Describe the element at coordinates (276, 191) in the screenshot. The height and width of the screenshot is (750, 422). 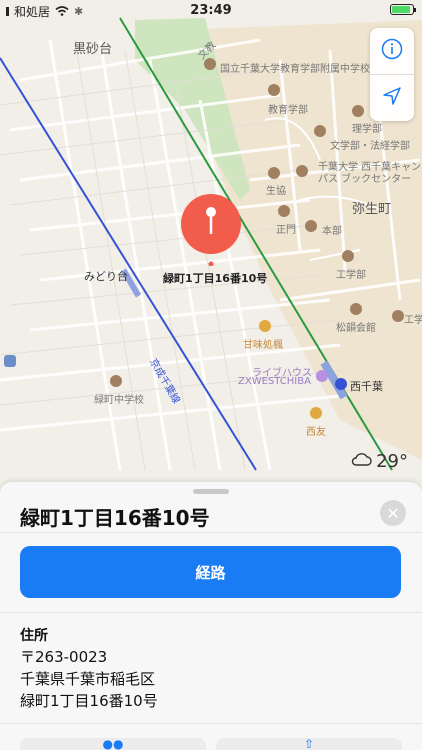
I see `map-label-coop: 生協` at that location.